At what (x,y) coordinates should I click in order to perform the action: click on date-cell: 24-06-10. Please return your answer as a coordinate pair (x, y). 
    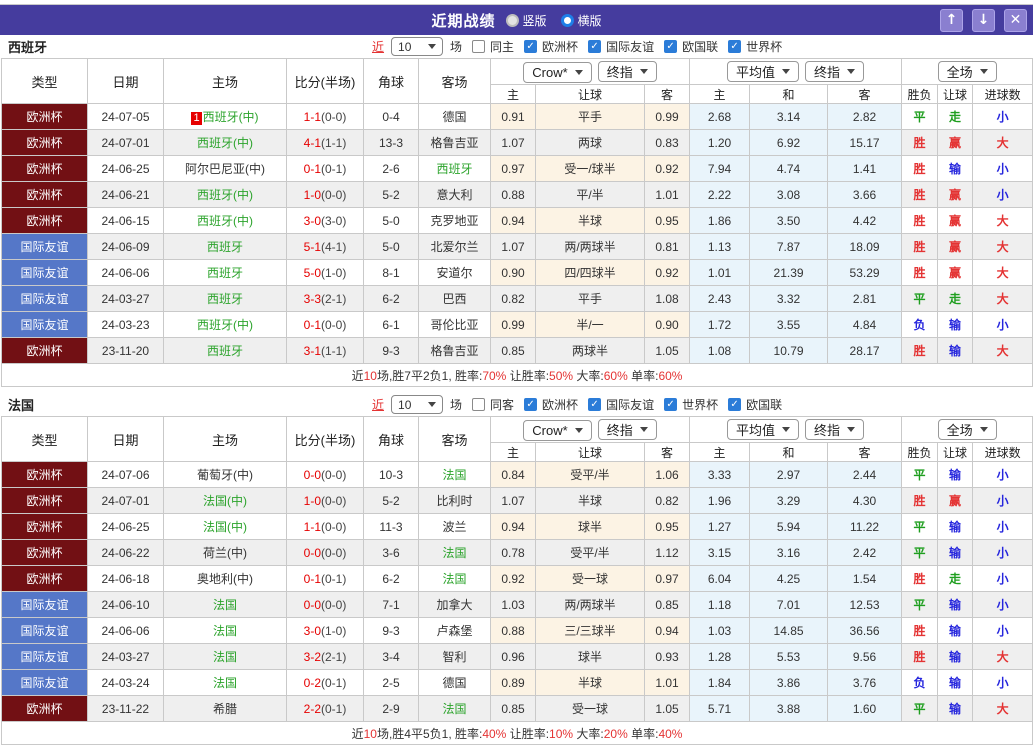
    Looking at the image, I should click on (125, 604).